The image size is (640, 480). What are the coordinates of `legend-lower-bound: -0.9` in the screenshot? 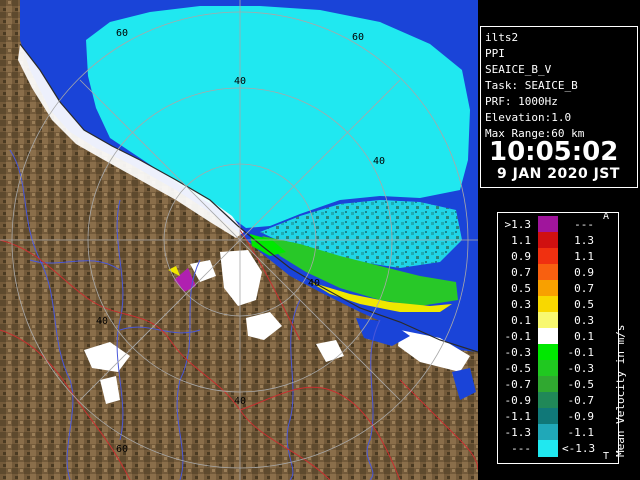 It's located at (518, 400).